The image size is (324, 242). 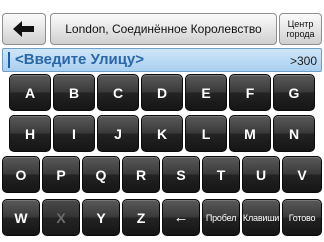 I want to click on key-z: Z, so click(x=141, y=217).